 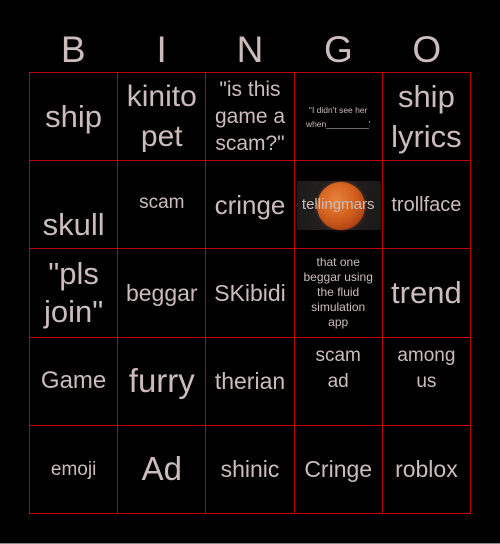 I want to click on bingo-cell: roblox, so click(x=426, y=469).